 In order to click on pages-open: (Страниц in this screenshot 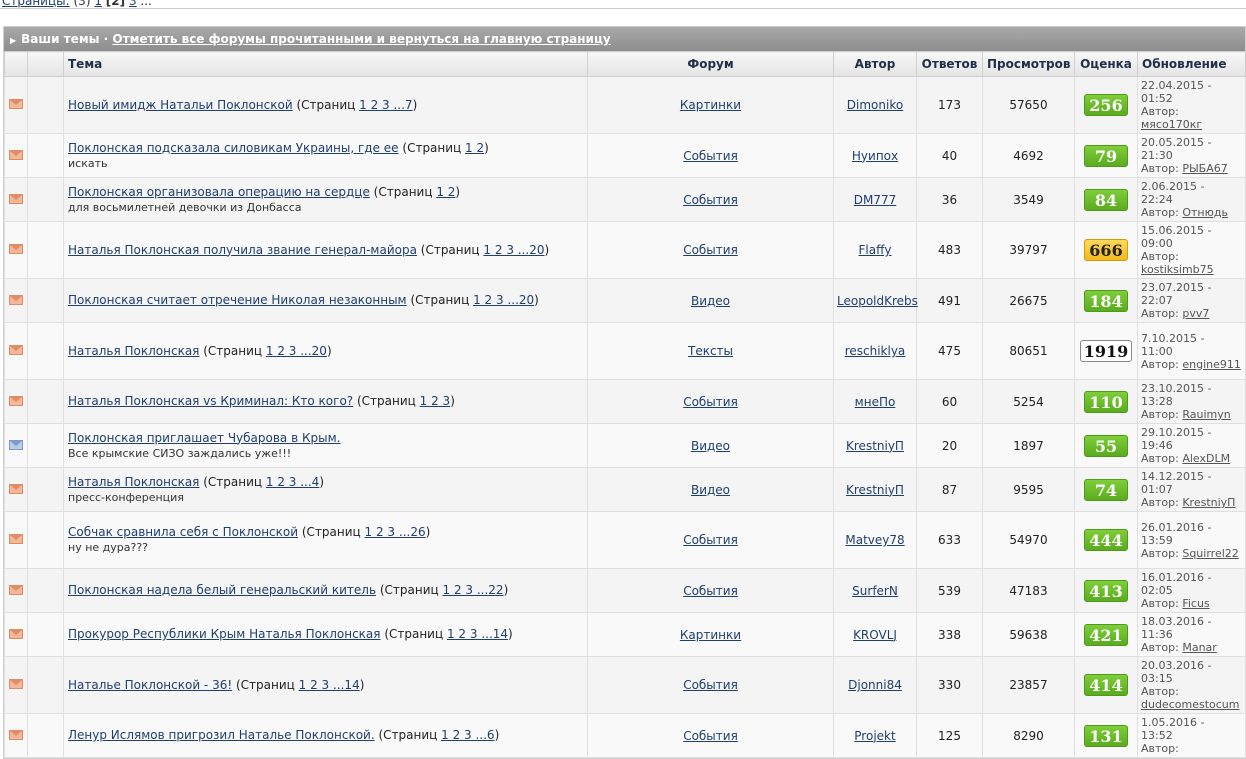, I will do `click(388, 401)`.